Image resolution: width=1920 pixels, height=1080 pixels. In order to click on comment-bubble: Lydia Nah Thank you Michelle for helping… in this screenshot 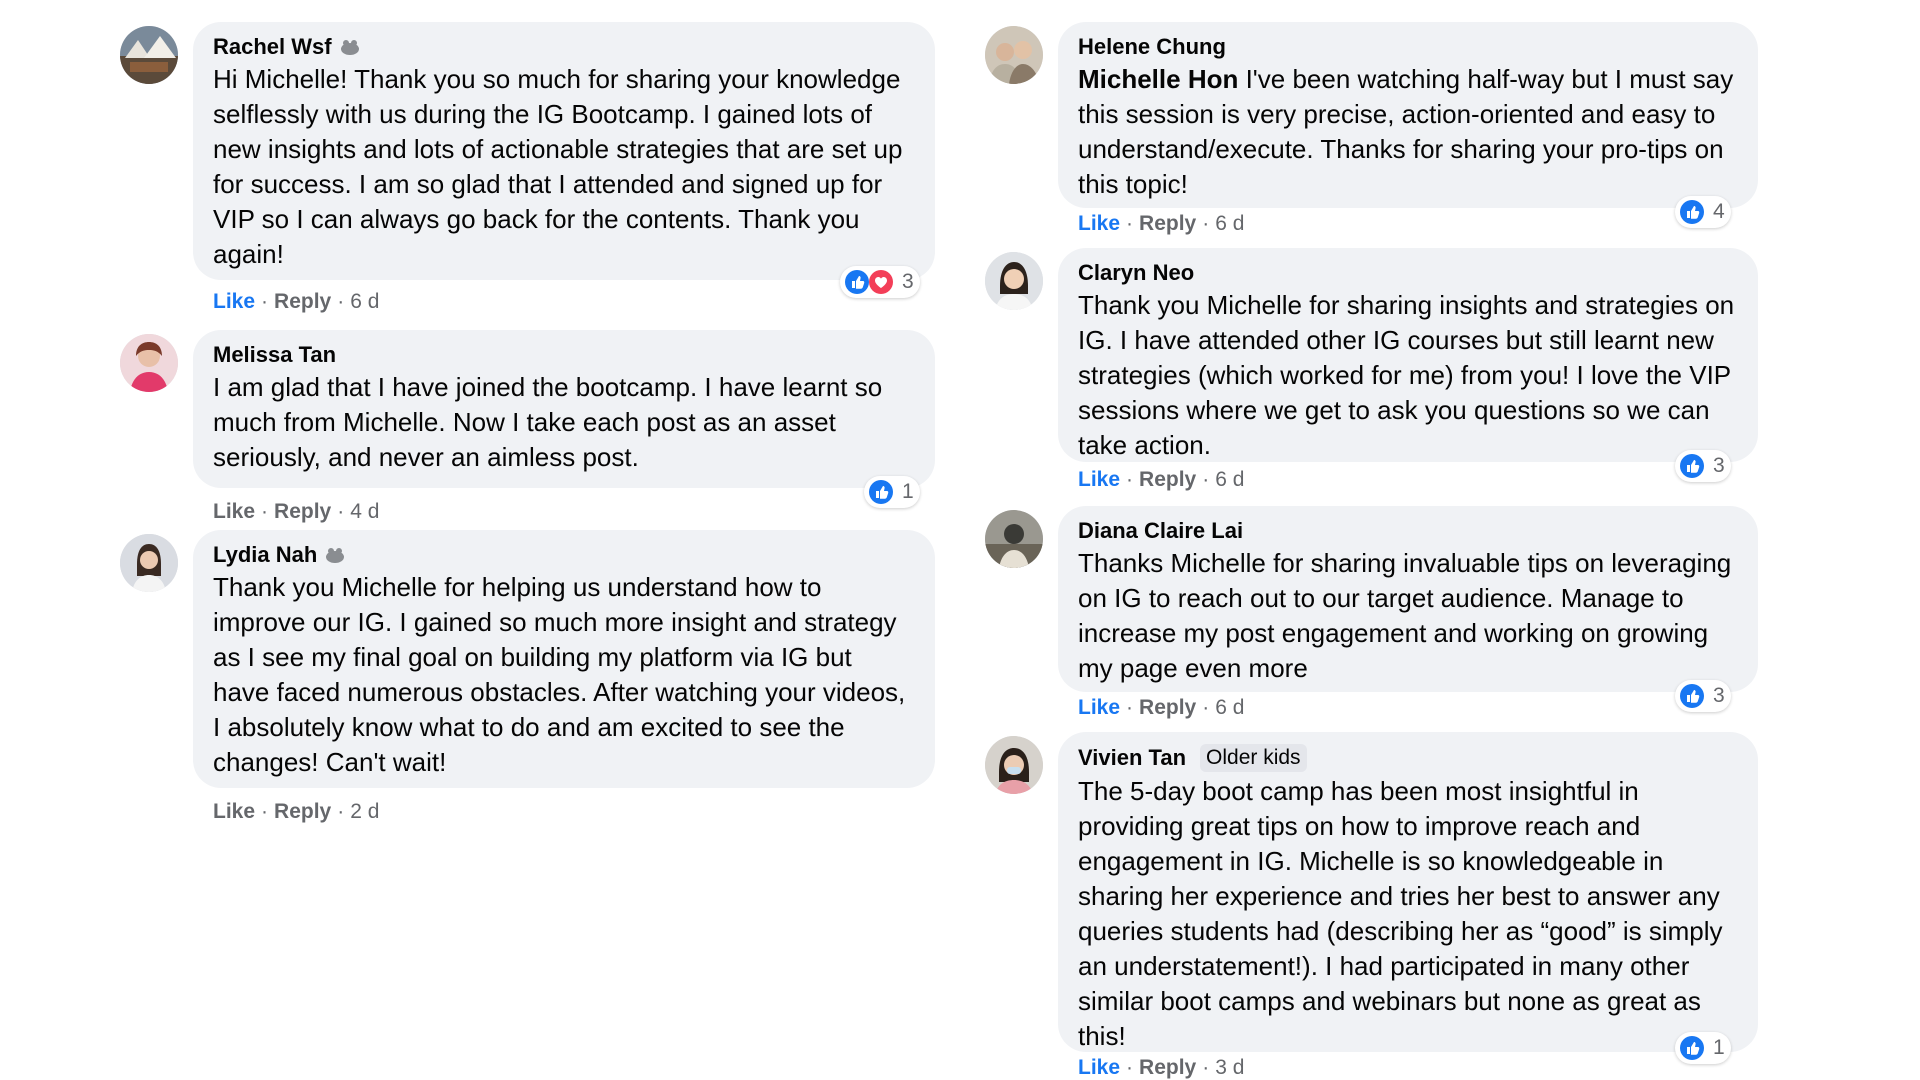, I will do `click(564, 659)`.